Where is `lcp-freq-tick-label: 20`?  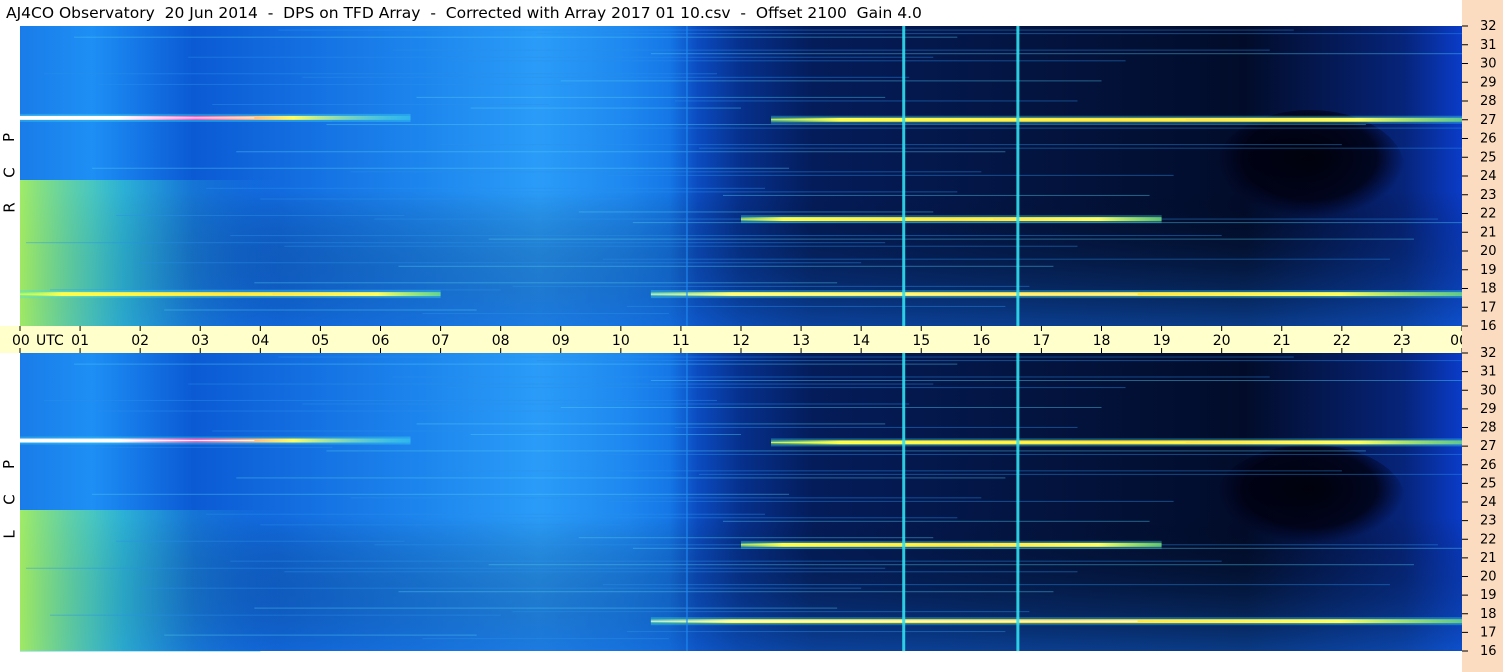 lcp-freq-tick-label: 20 is located at coordinates (1488, 577).